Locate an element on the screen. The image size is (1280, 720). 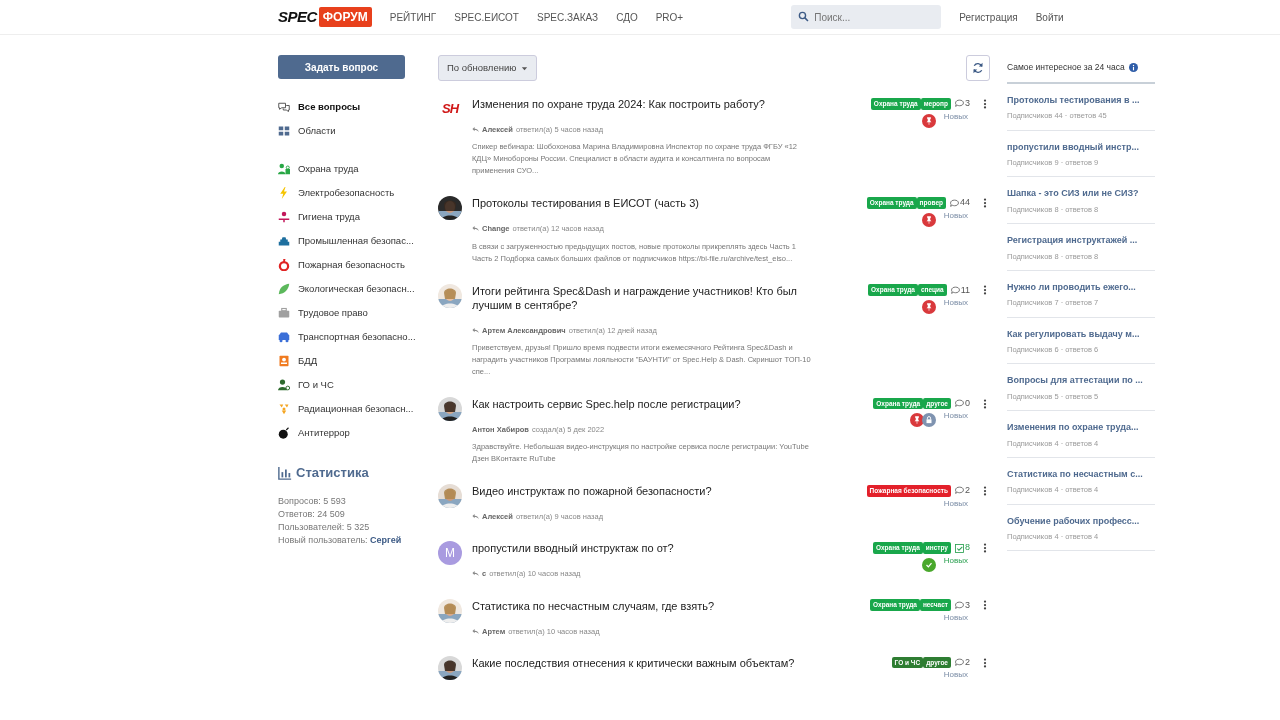
nav-link: РЕЙТИНГ is located at coordinates (413, 17).